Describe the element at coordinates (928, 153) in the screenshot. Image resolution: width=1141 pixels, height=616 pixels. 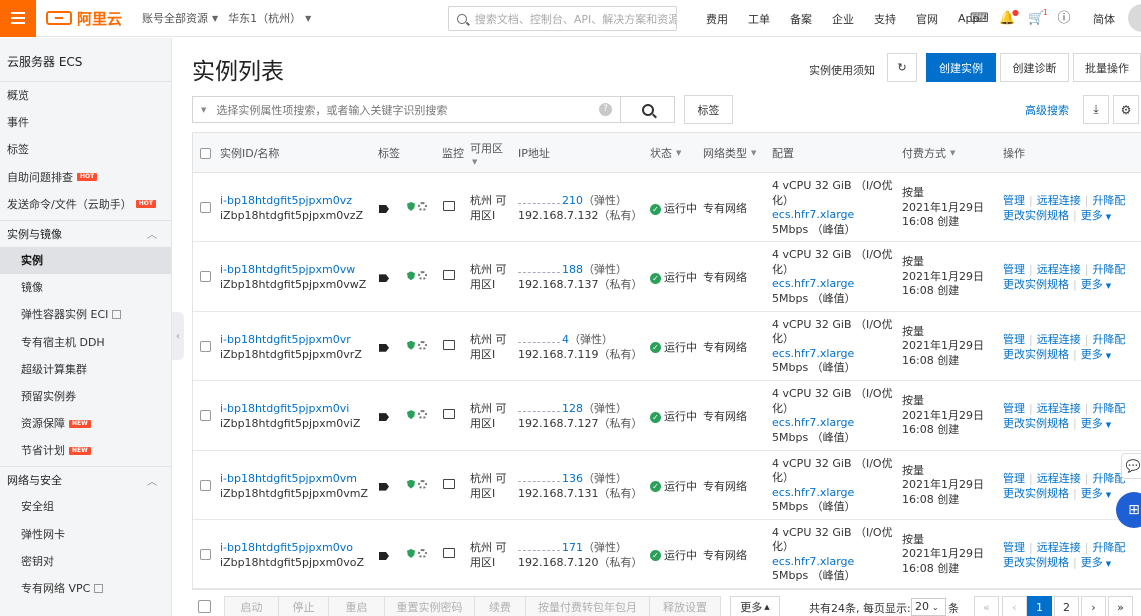
I see `col-billing: 付费方式 ▼` at that location.